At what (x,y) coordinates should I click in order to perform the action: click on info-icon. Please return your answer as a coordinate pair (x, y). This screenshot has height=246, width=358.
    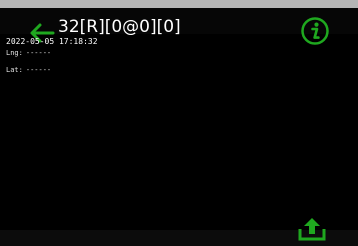
    Looking at the image, I should click on (315, 31).